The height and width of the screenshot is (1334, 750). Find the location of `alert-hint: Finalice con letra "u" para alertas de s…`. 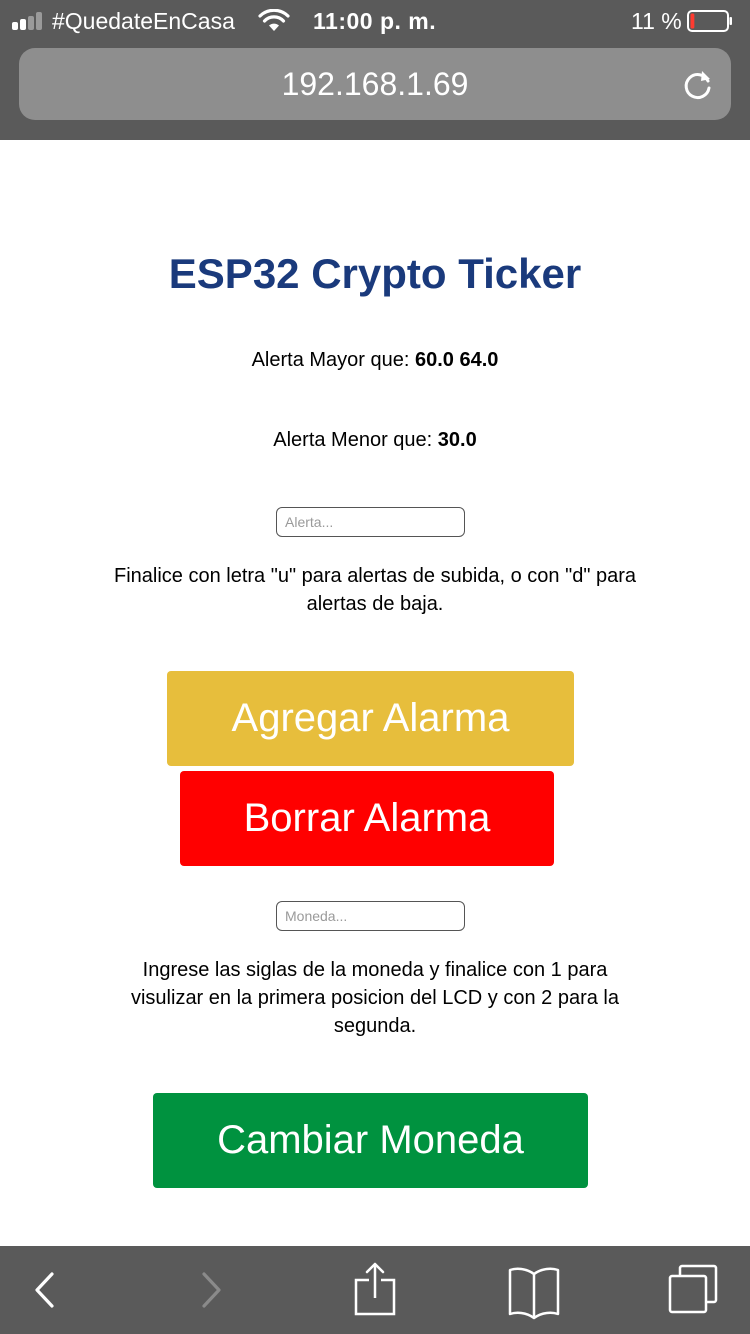

alert-hint: Finalice con letra "u" para alertas de s… is located at coordinates (375, 590).